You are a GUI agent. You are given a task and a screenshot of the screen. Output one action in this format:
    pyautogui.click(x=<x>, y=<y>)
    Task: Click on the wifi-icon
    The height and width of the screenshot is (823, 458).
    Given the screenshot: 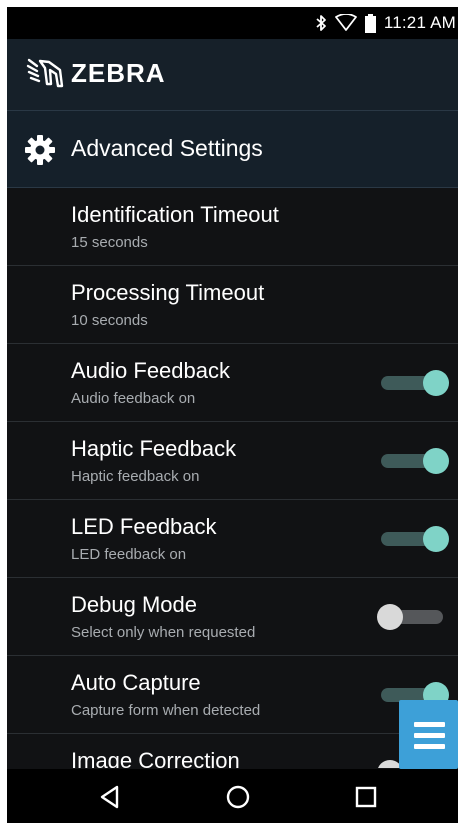 What is the action you would take?
    pyautogui.click(x=345, y=23)
    